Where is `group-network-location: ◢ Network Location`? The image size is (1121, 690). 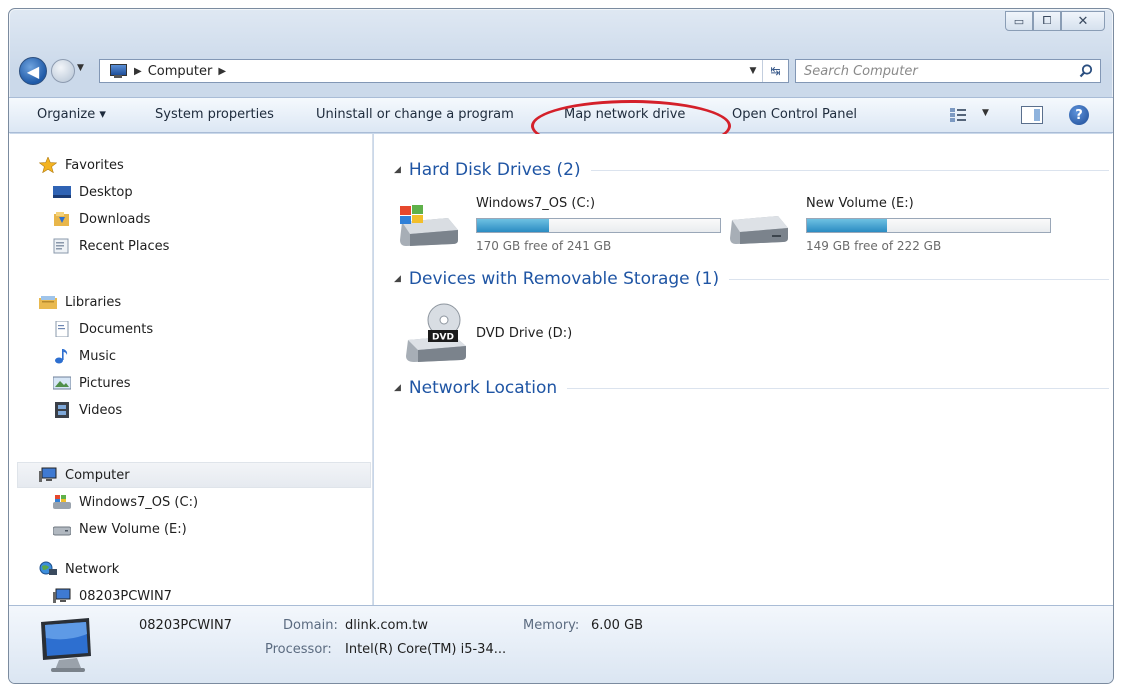
group-network-location: ◢ Network Location is located at coordinates (751, 388).